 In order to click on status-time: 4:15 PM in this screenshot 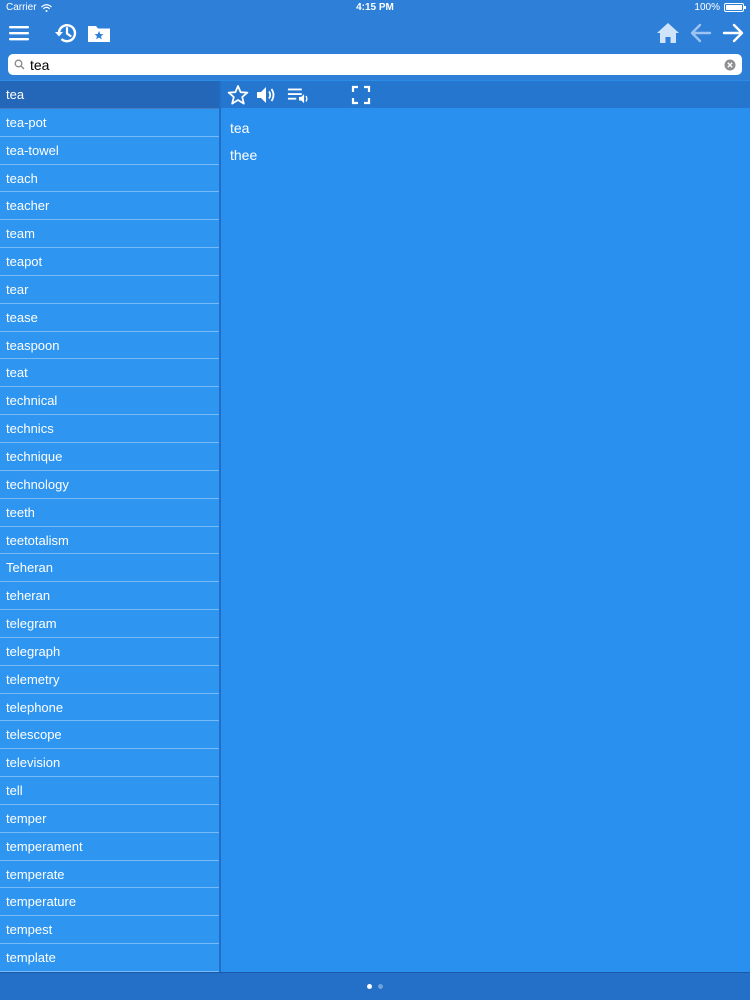, I will do `click(375, 7)`.